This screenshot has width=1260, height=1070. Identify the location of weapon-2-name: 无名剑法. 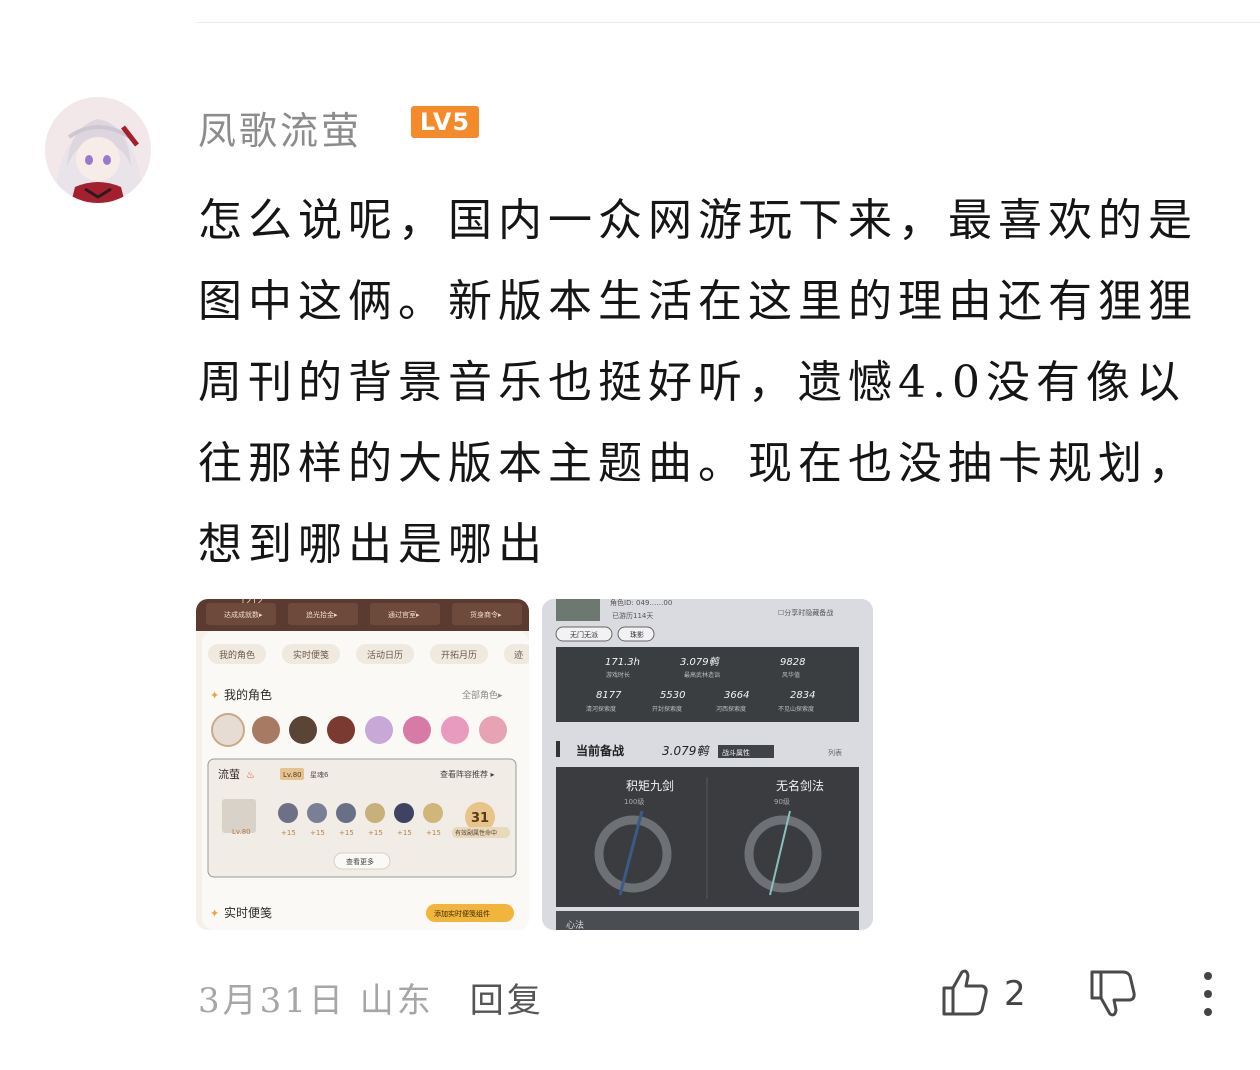
(800, 785).